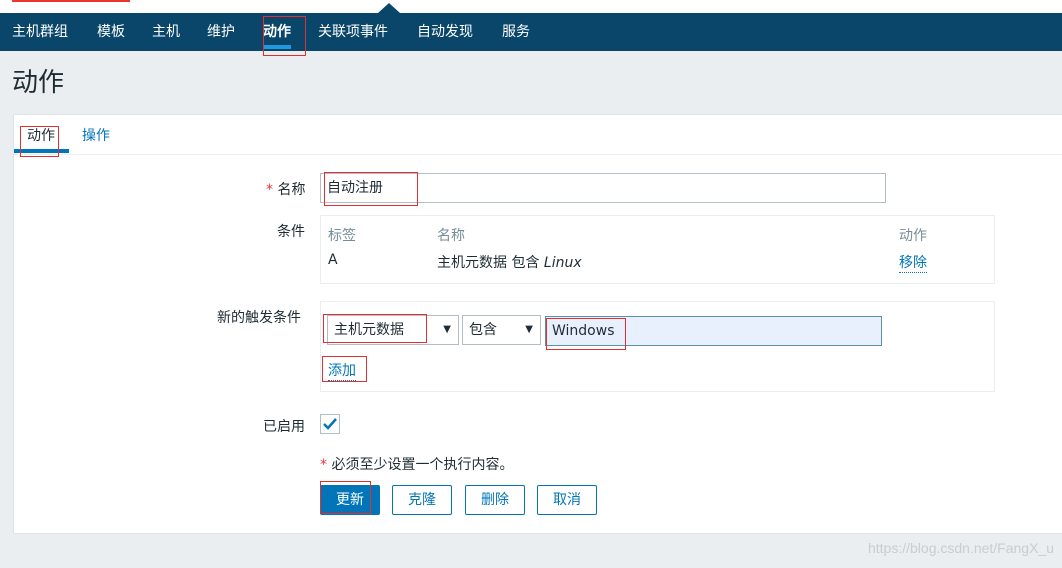 The width and height of the screenshot is (1062, 568). I want to click on condition-type-value: 主机元数据, so click(369, 330).